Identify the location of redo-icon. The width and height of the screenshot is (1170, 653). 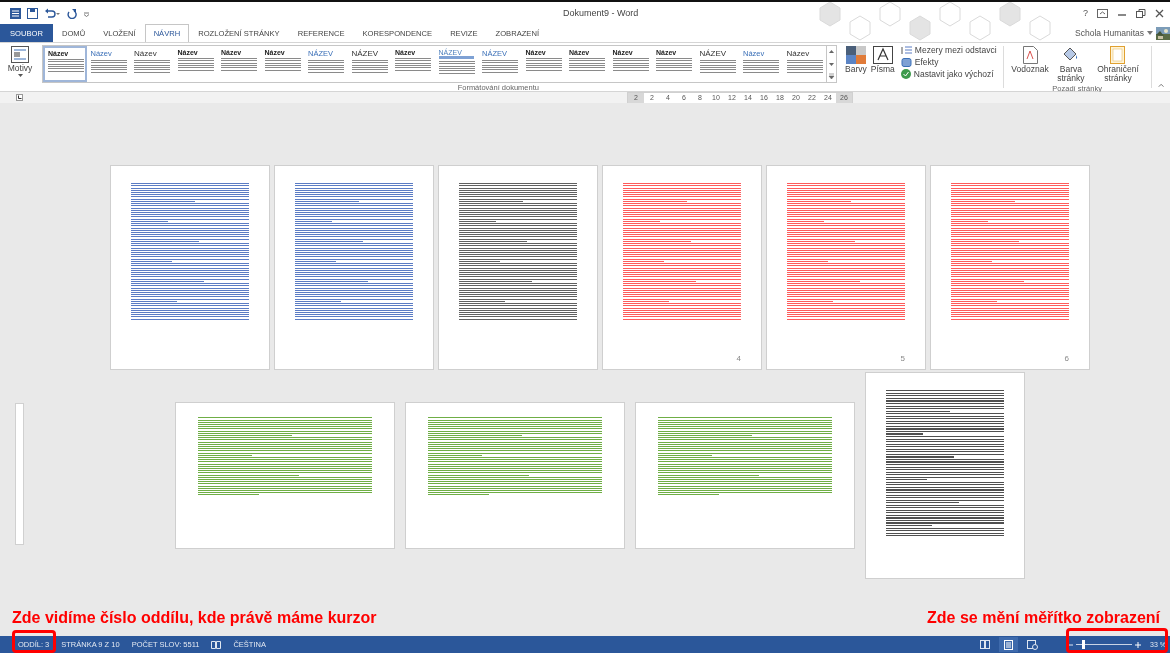
(71, 13).